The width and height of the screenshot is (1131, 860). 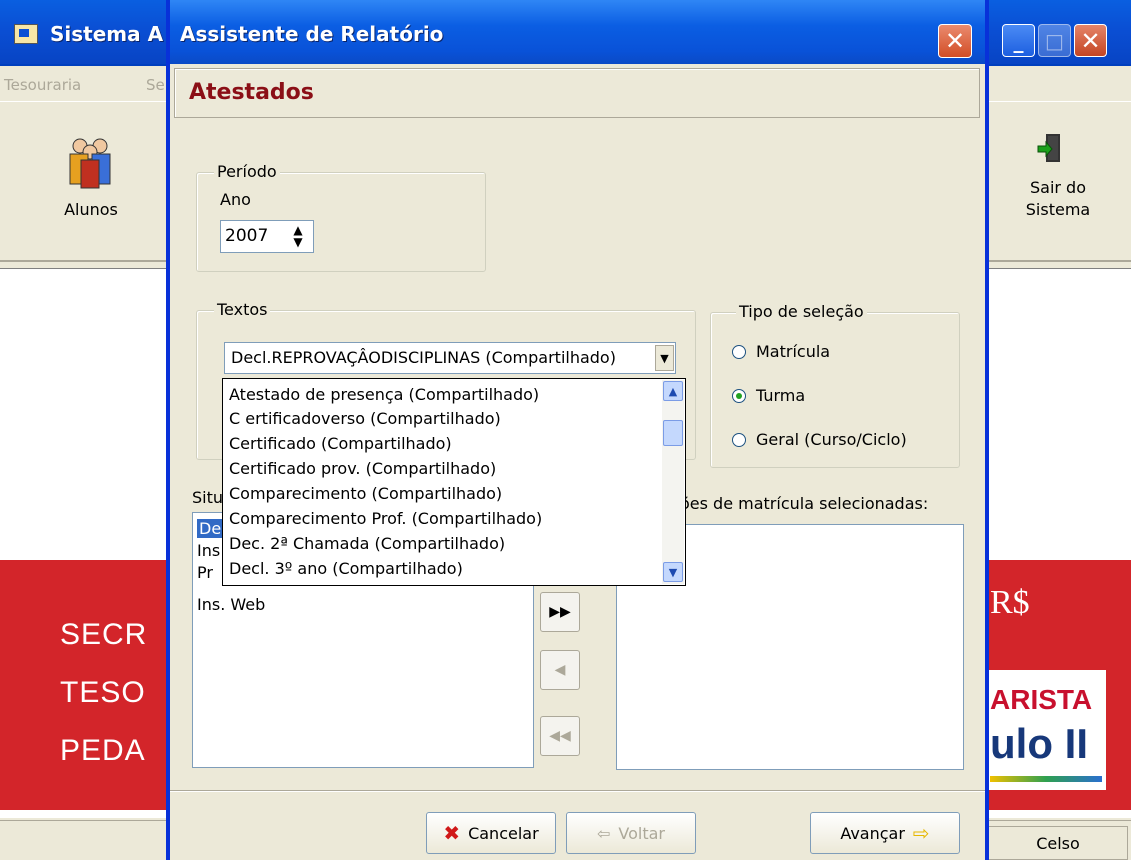 What do you see at coordinates (673, 391) in the screenshot?
I see `scroll-up-icon: ▲` at bounding box center [673, 391].